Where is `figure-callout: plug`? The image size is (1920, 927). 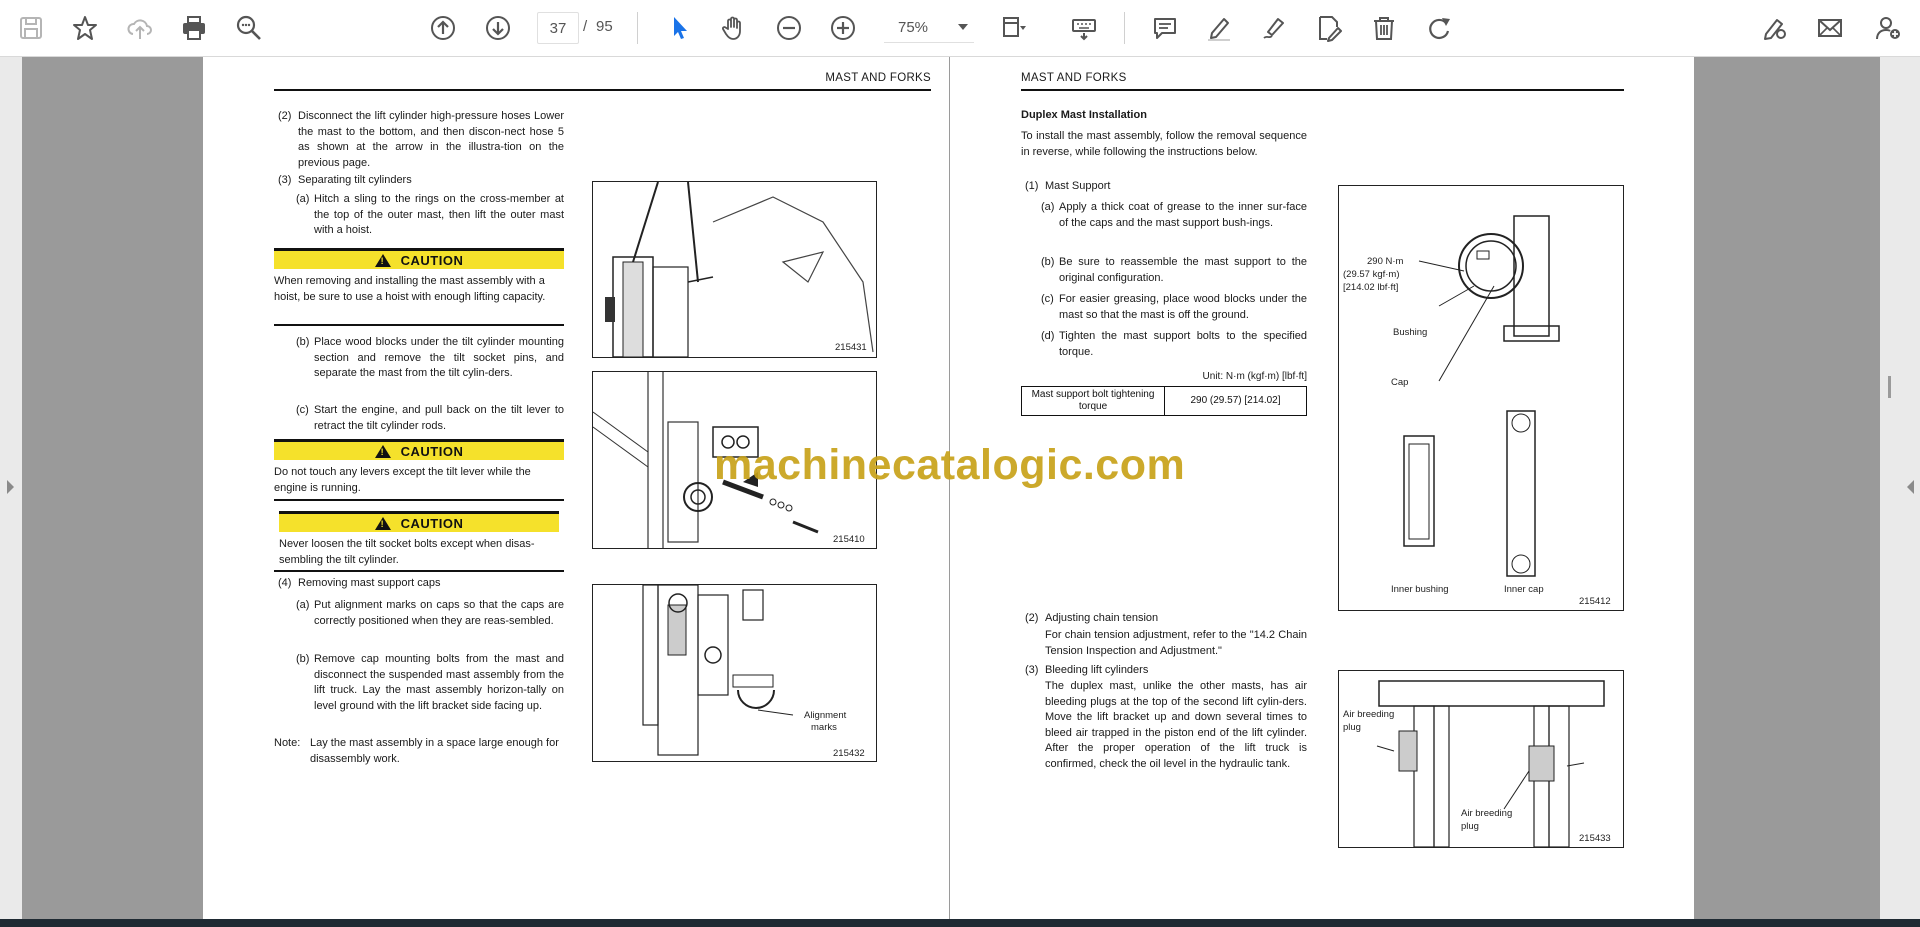 figure-callout: plug is located at coordinates (1352, 727).